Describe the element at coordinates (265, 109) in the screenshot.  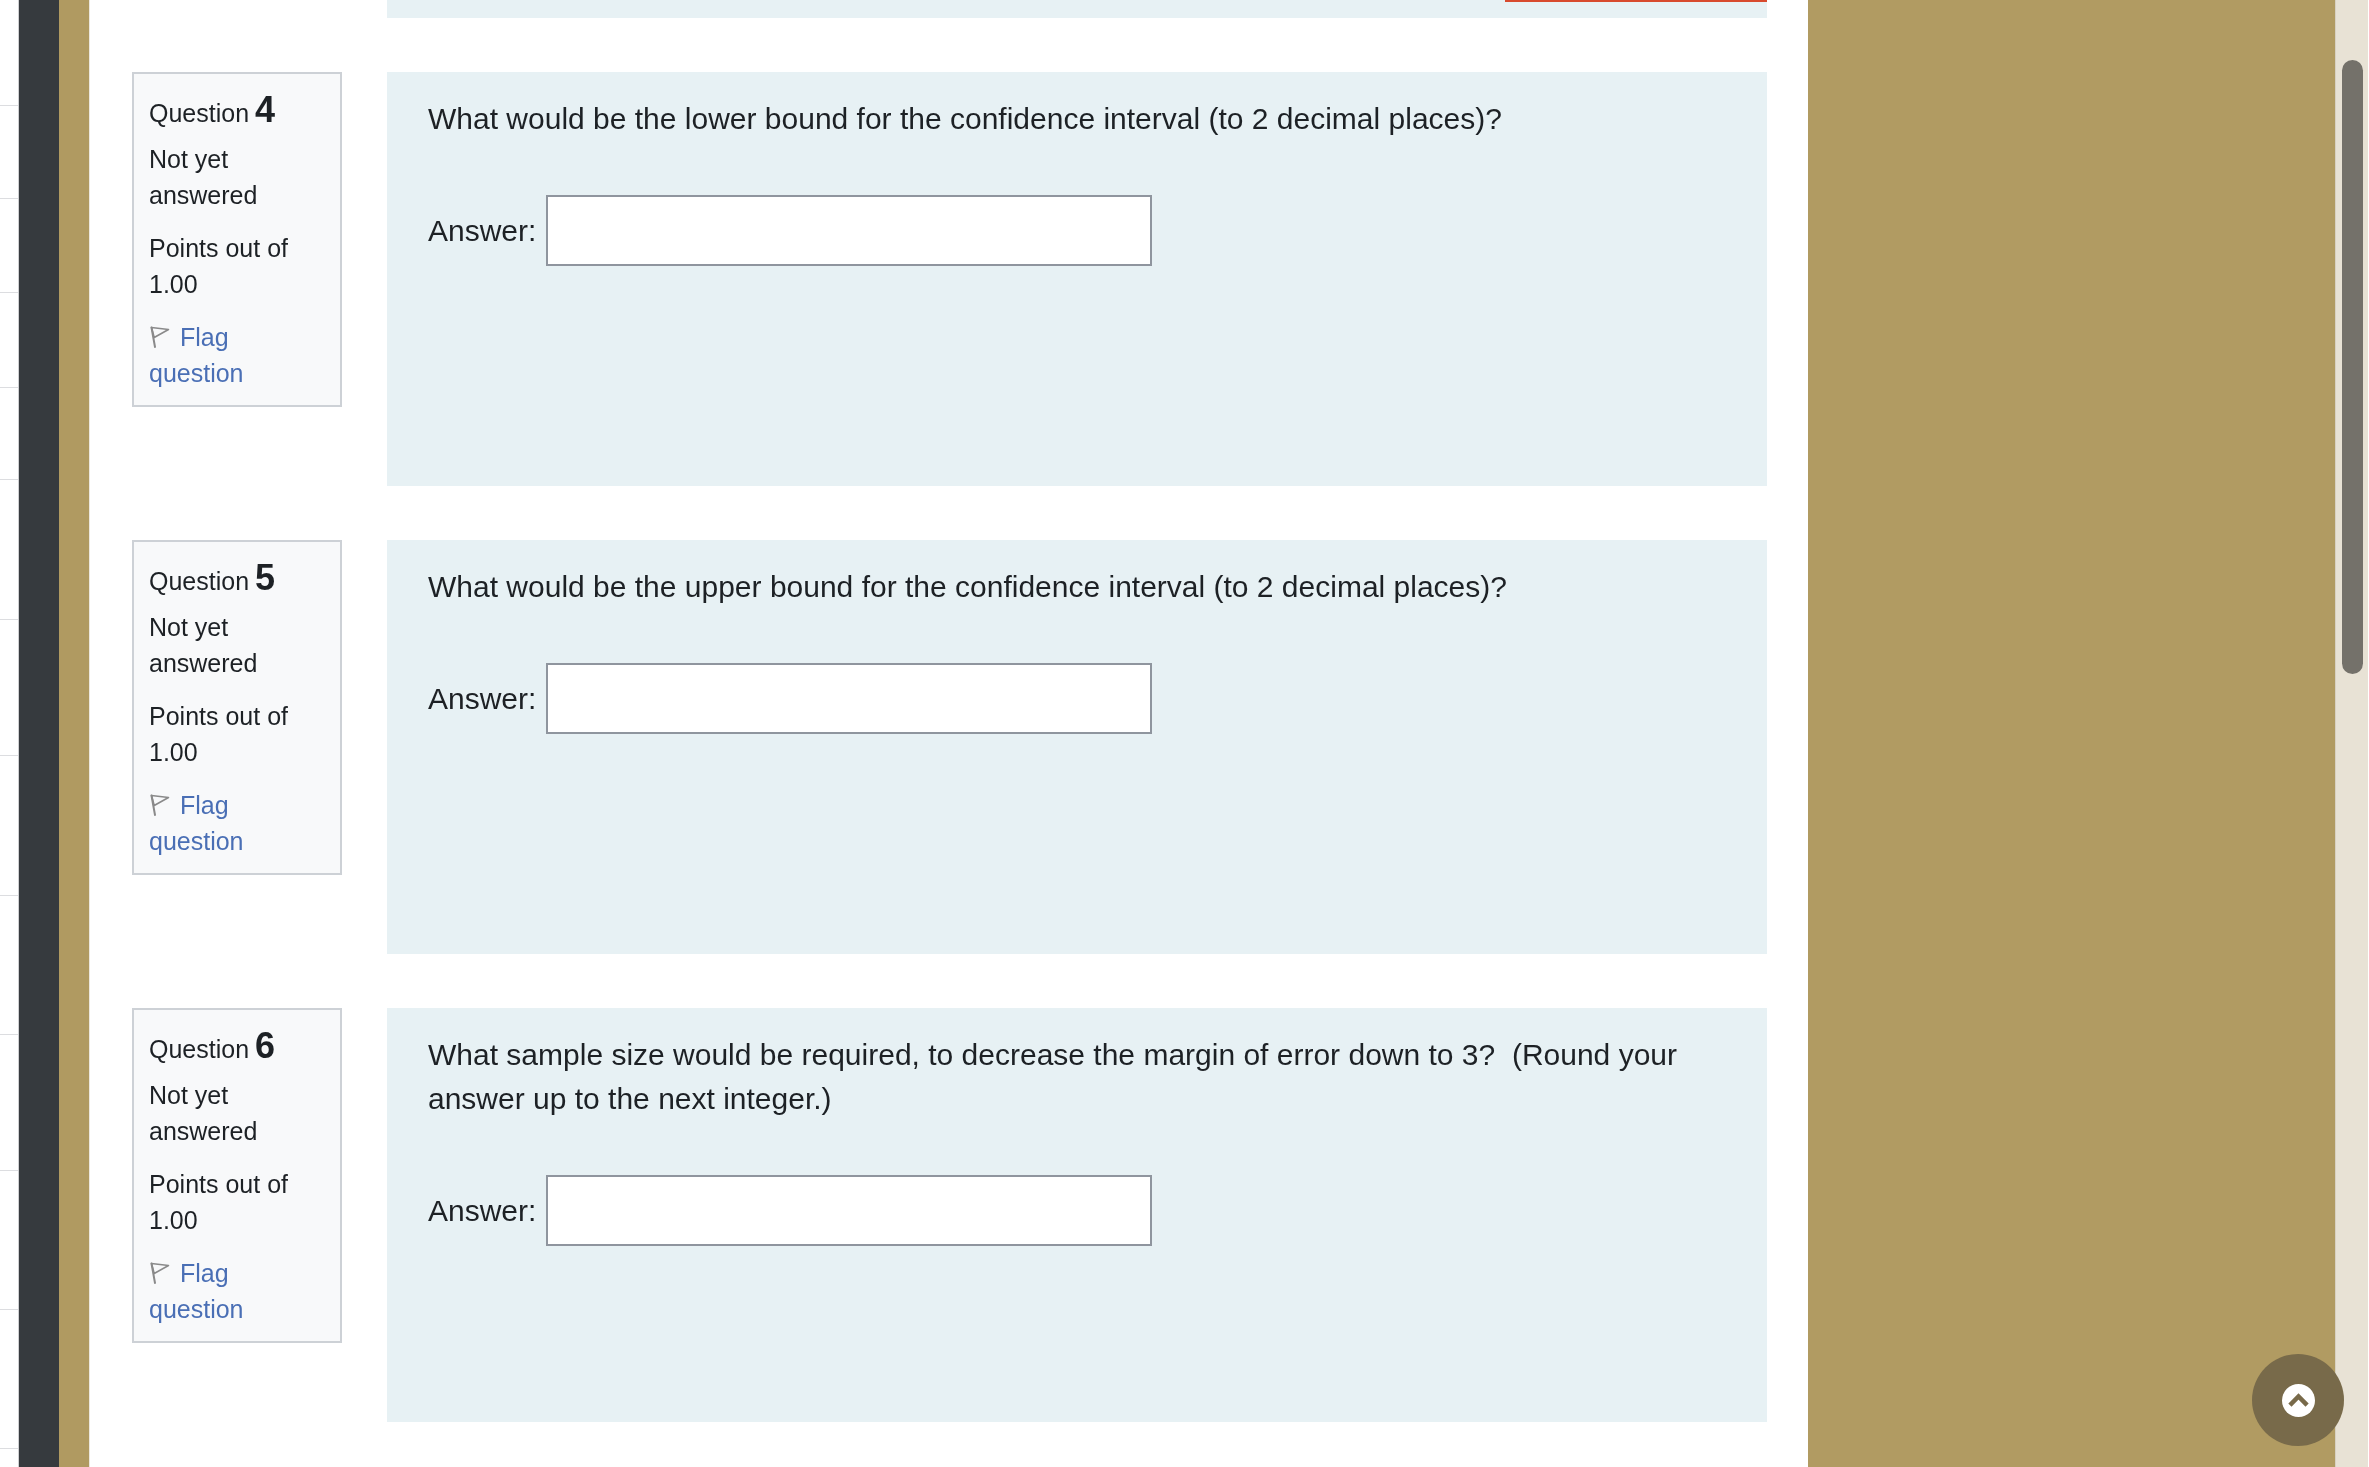
I see `question-number: 4` at that location.